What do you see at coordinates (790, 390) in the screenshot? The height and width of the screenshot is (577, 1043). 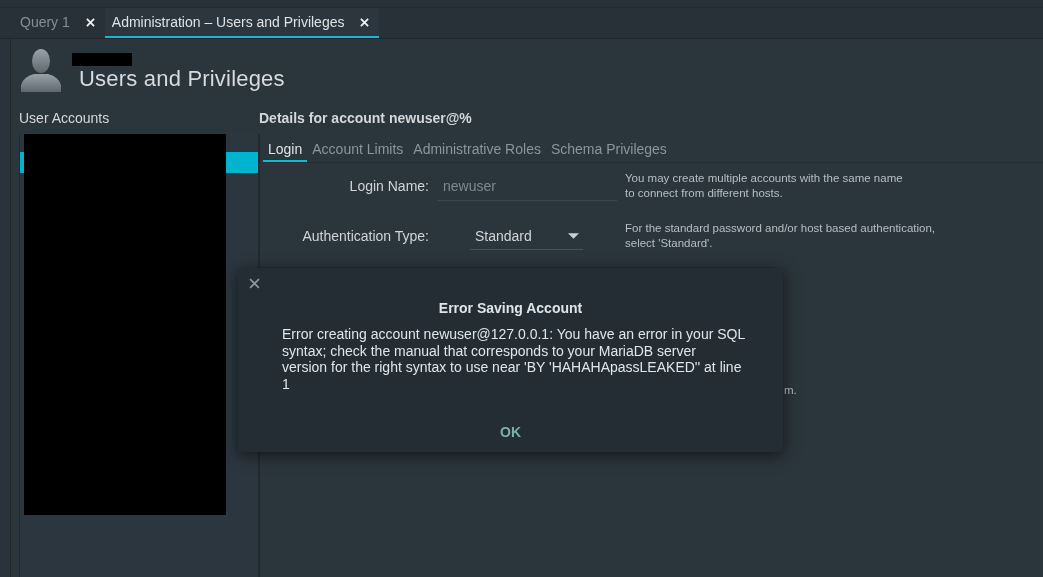 I see `help-text: m.` at bounding box center [790, 390].